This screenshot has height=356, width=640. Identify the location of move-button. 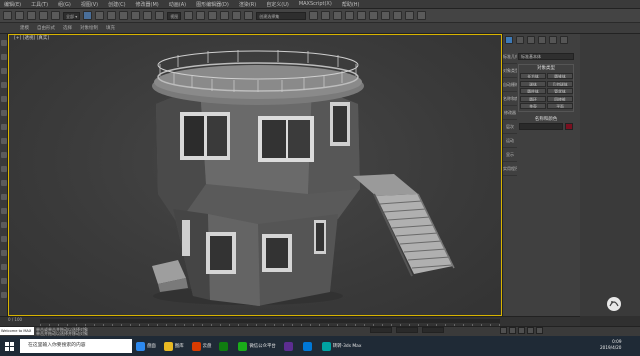
(136, 15).